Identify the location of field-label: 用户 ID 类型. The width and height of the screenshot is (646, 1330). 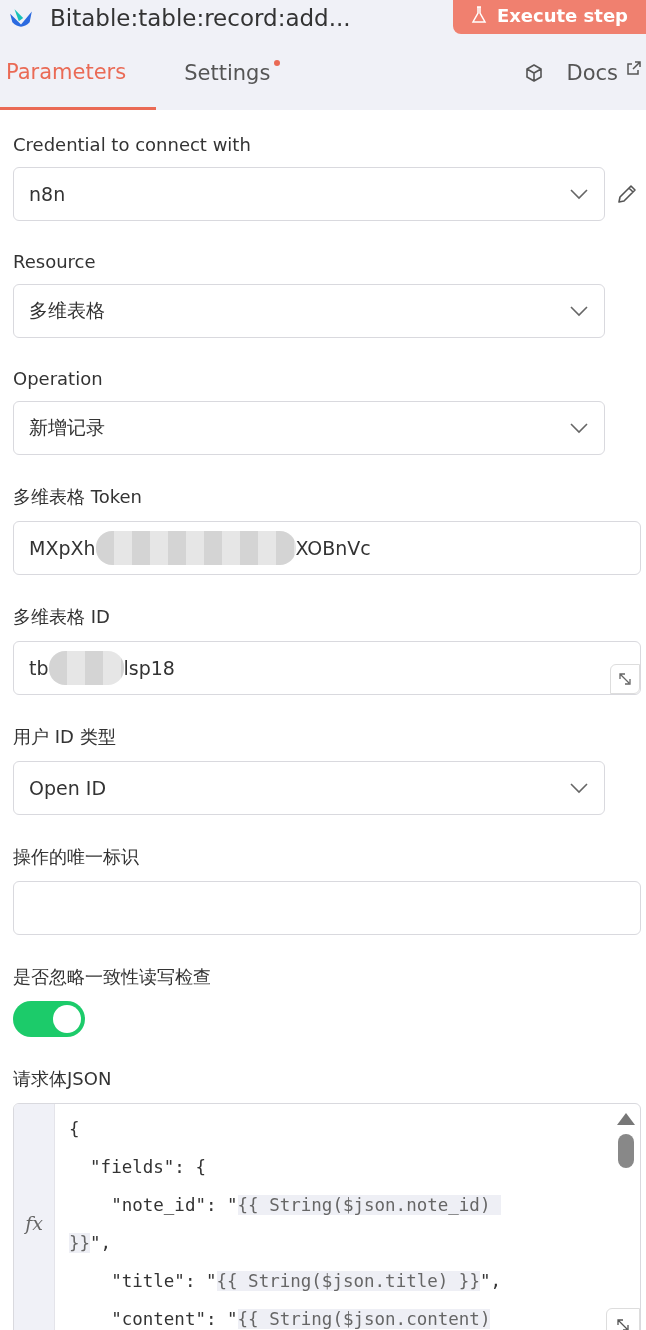
(65, 737).